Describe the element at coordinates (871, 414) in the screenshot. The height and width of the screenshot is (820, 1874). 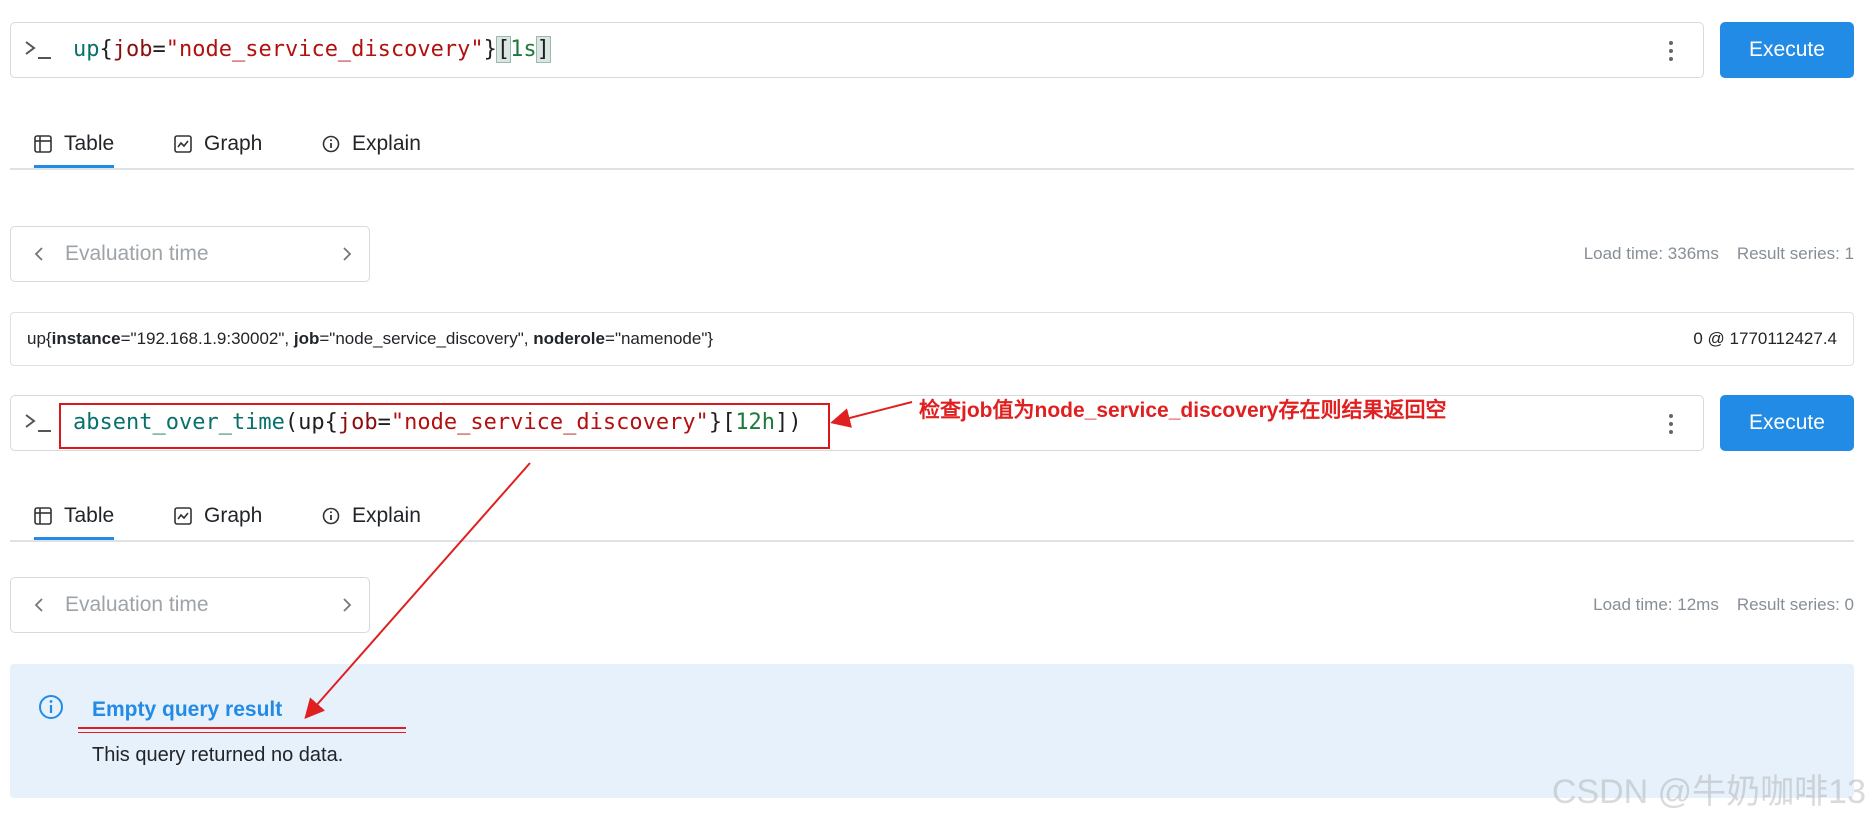
I see `annotation-arrow-to-query` at that location.